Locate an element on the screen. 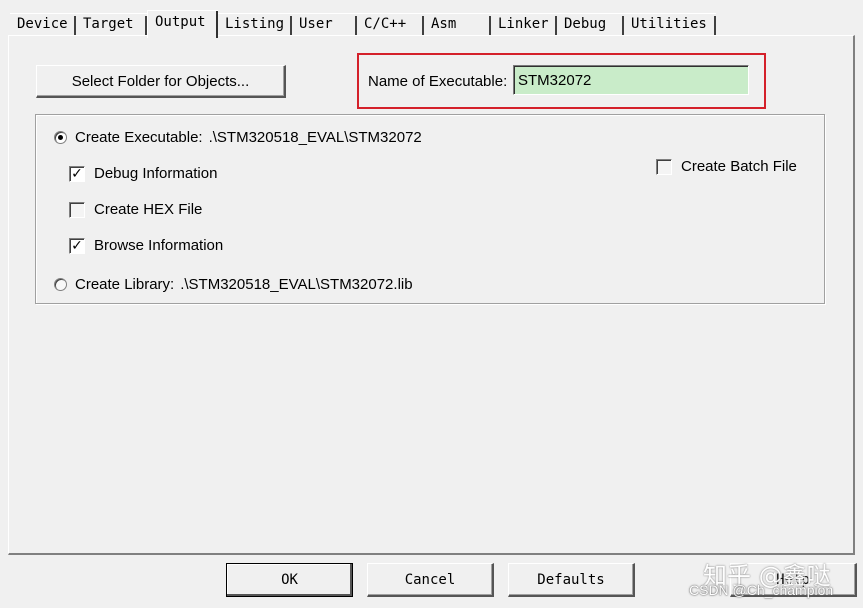 The image size is (863, 608). exe-name-input is located at coordinates (631, 80).